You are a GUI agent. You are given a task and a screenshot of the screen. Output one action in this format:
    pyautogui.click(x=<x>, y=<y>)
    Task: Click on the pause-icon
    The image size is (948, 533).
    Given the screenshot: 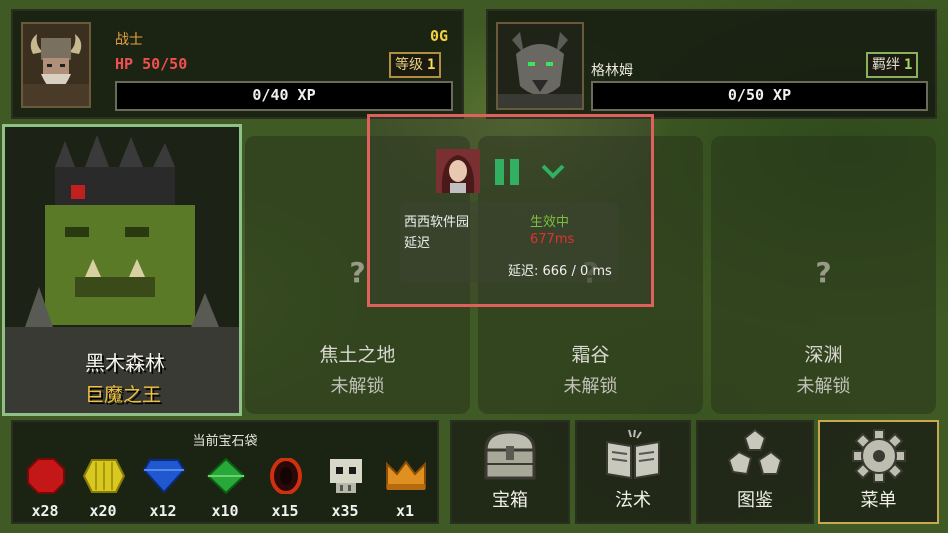 What is the action you would take?
    pyautogui.click(x=507, y=172)
    